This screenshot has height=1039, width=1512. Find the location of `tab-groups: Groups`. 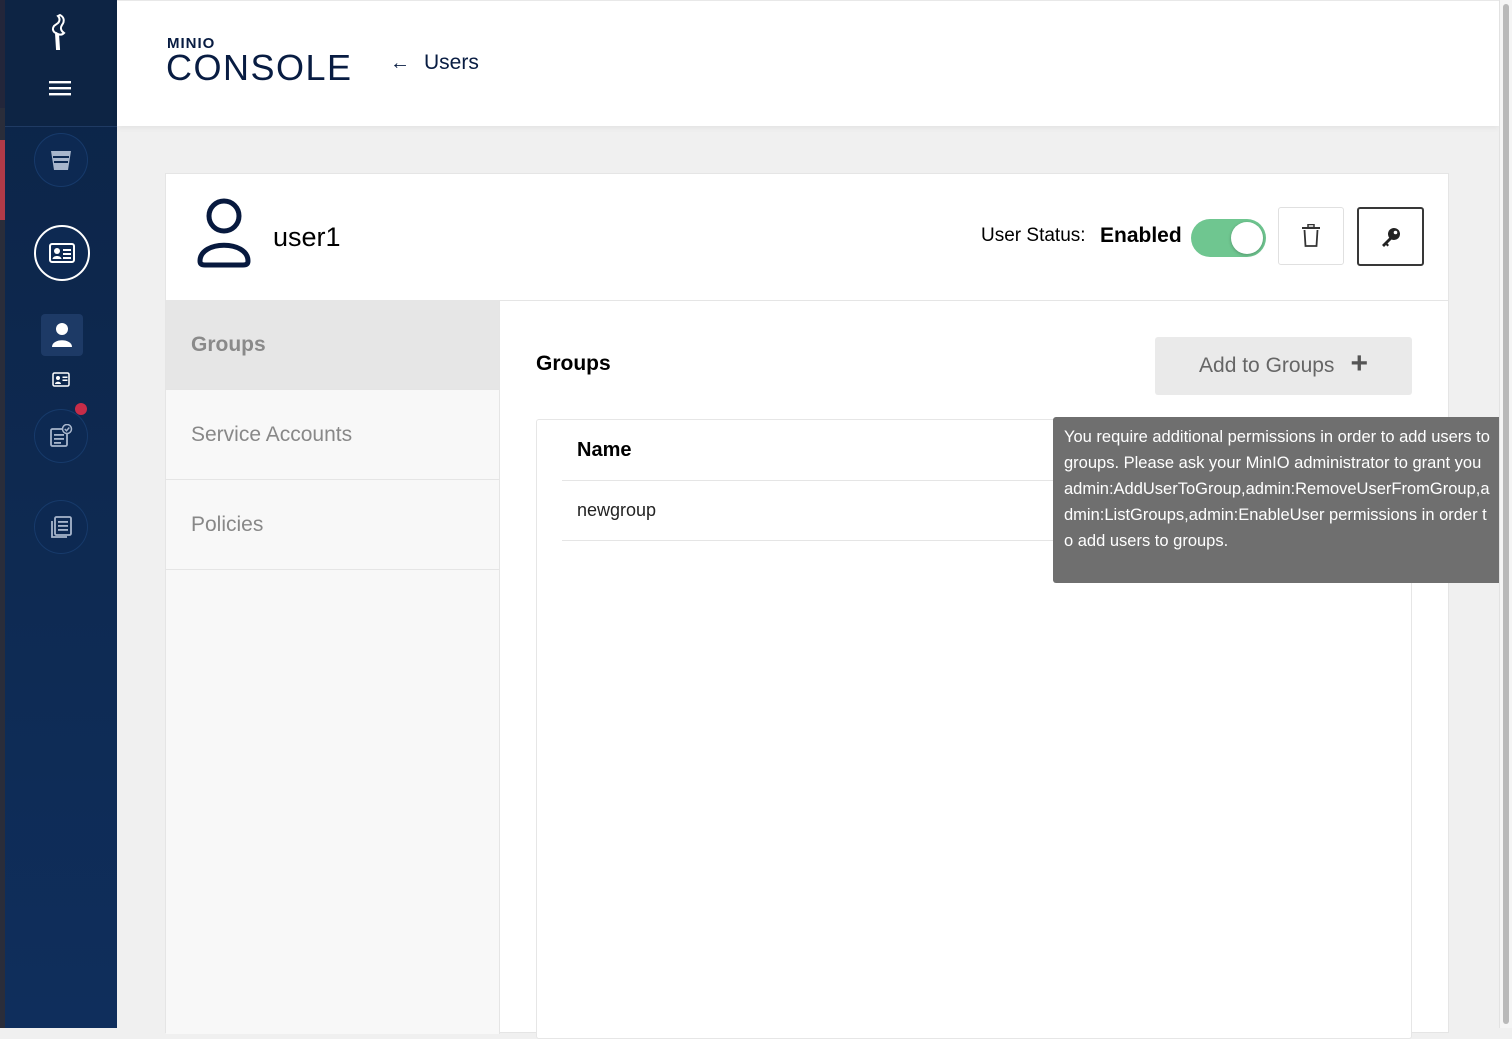

tab-groups: Groups is located at coordinates (332, 345).